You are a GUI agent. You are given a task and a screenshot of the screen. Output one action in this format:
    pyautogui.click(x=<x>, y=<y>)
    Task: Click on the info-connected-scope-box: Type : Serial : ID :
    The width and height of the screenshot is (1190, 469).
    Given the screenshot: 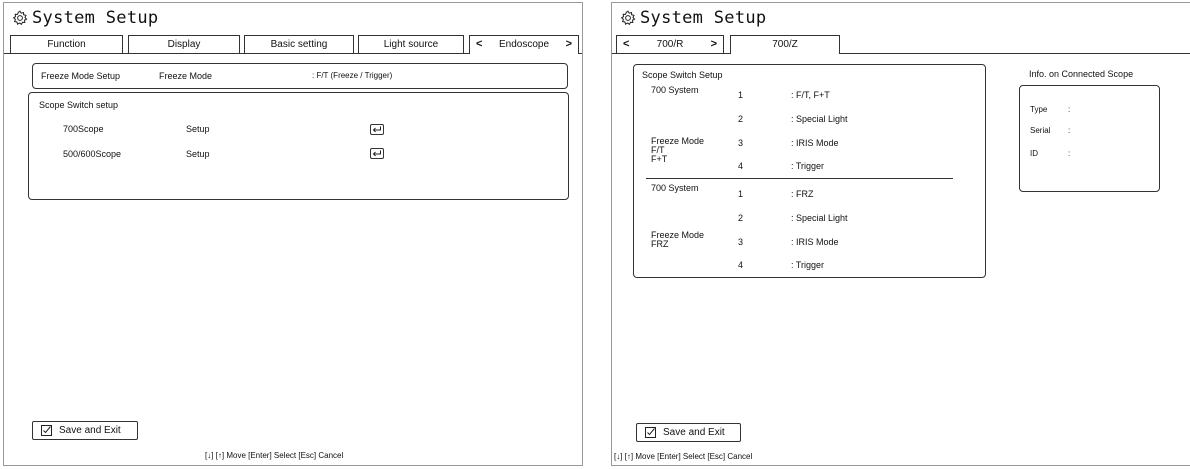 What is the action you would take?
    pyautogui.click(x=1089, y=138)
    